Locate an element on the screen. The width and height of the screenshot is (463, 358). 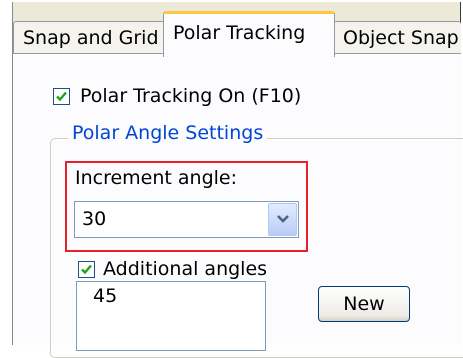
new-angle-button: New is located at coordinates (364, 304).